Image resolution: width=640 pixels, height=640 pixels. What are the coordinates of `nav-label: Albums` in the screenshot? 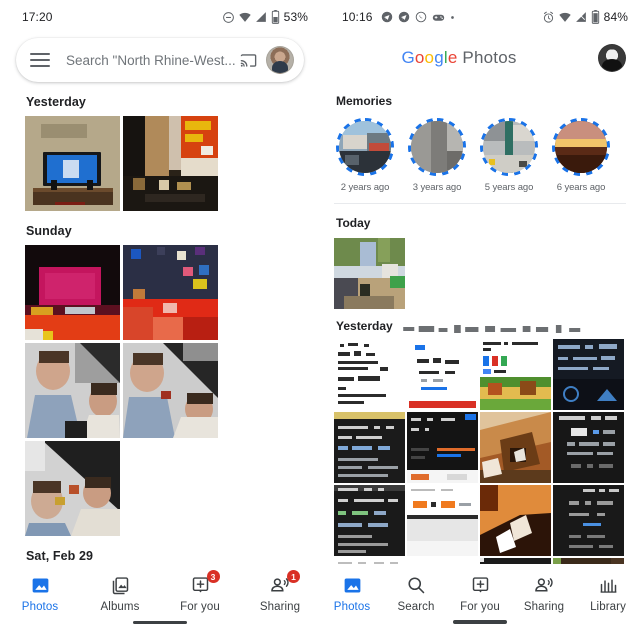 It's located at (120, 607).